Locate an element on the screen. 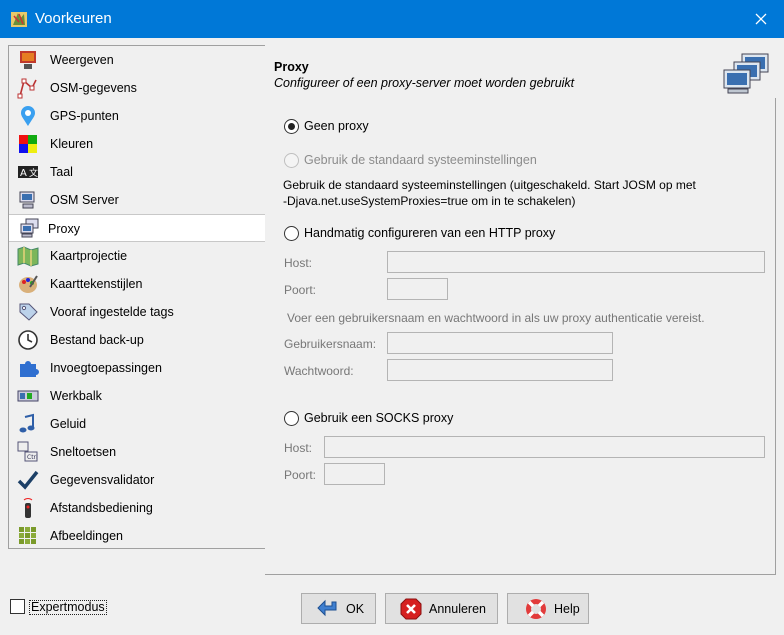 The height and width of the screenshot is (635, 784). sidebar-item-kaartprojectie: Kaartprojectie is located at coordinates (137, 256).